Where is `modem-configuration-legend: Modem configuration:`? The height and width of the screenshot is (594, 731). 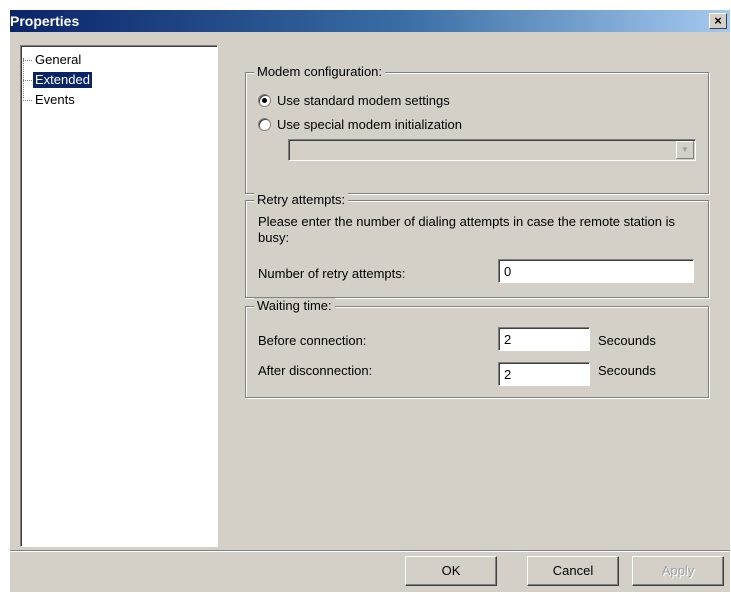 modem-configuration-legend: Modem configuration: is located at coordinates (320, 72).